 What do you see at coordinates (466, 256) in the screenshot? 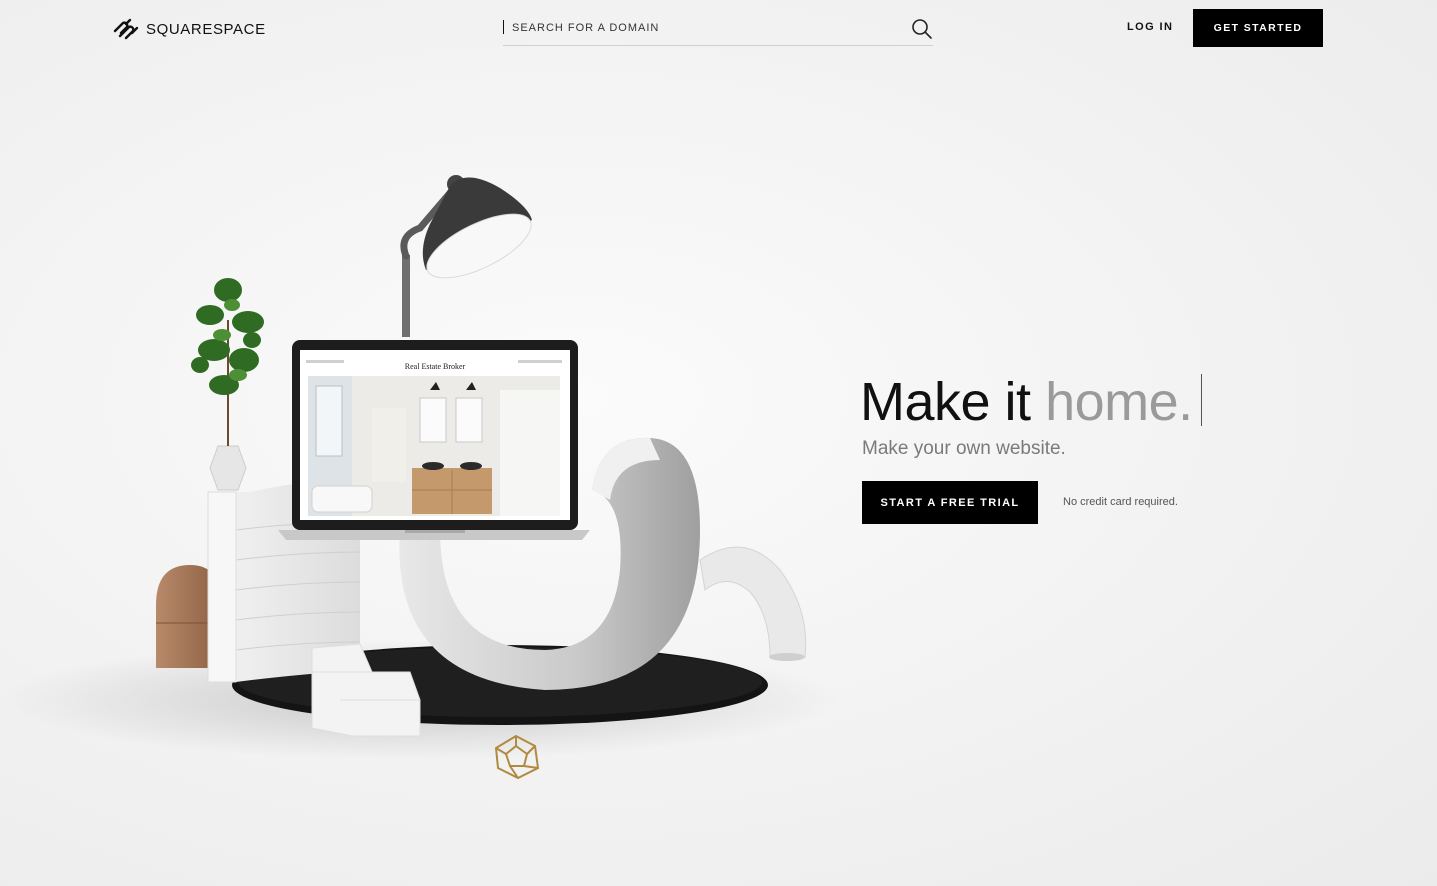
I see `desk-lamp` at bounding box center [466, 256].